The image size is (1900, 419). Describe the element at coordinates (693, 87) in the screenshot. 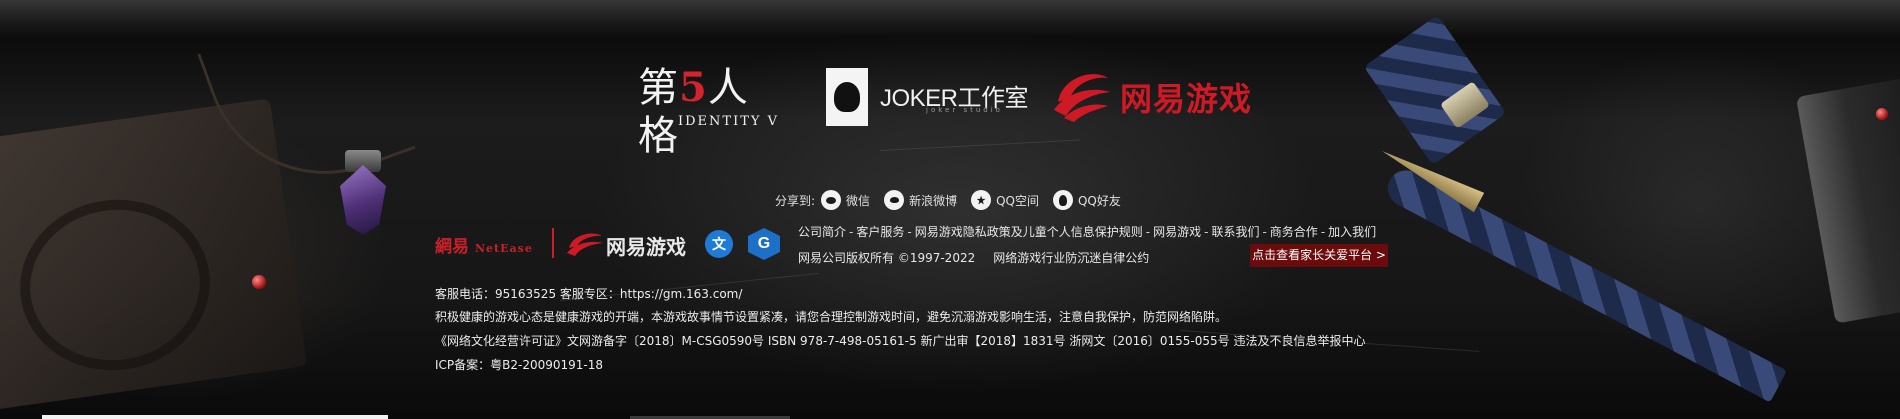

I see `logo-number: 5` at that location.